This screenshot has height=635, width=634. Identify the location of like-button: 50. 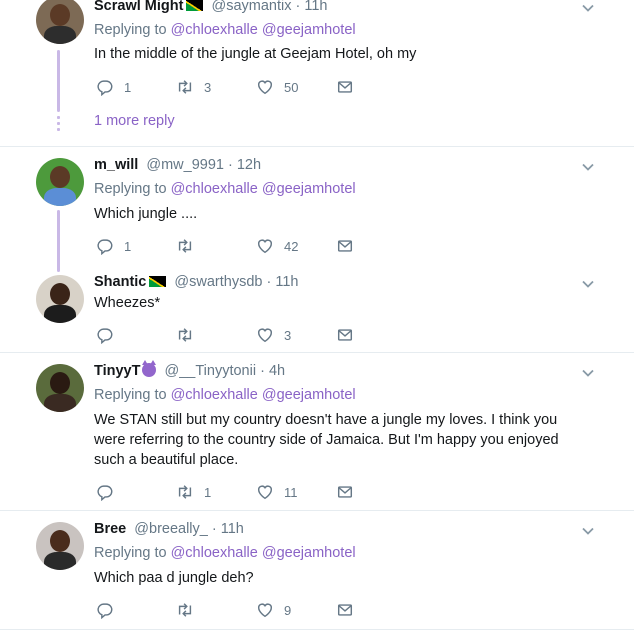
(277, 87).